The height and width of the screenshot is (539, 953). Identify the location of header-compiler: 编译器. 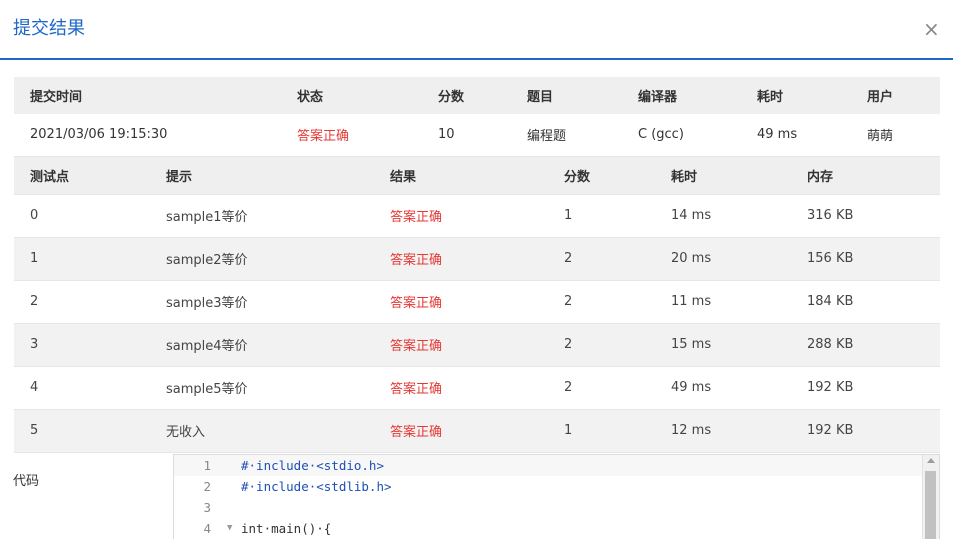
(658, 97).